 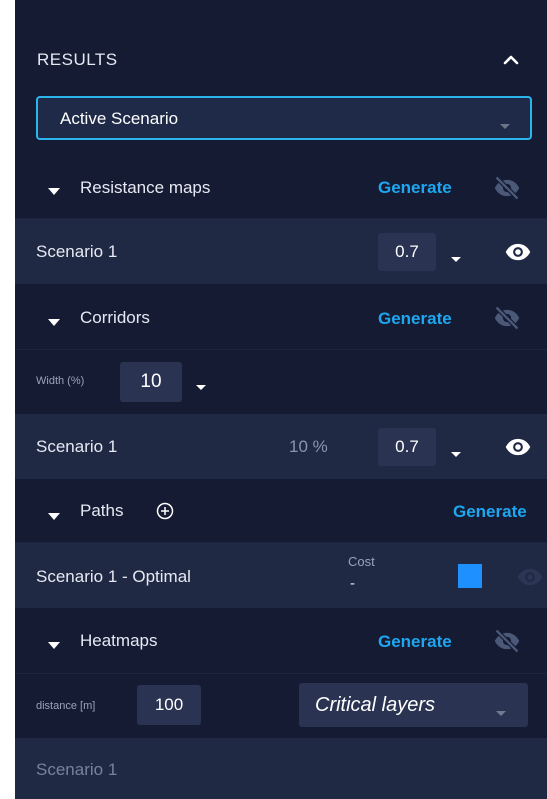 I want to click on paths-generate-button: Generate, so click(x=490, y=512).